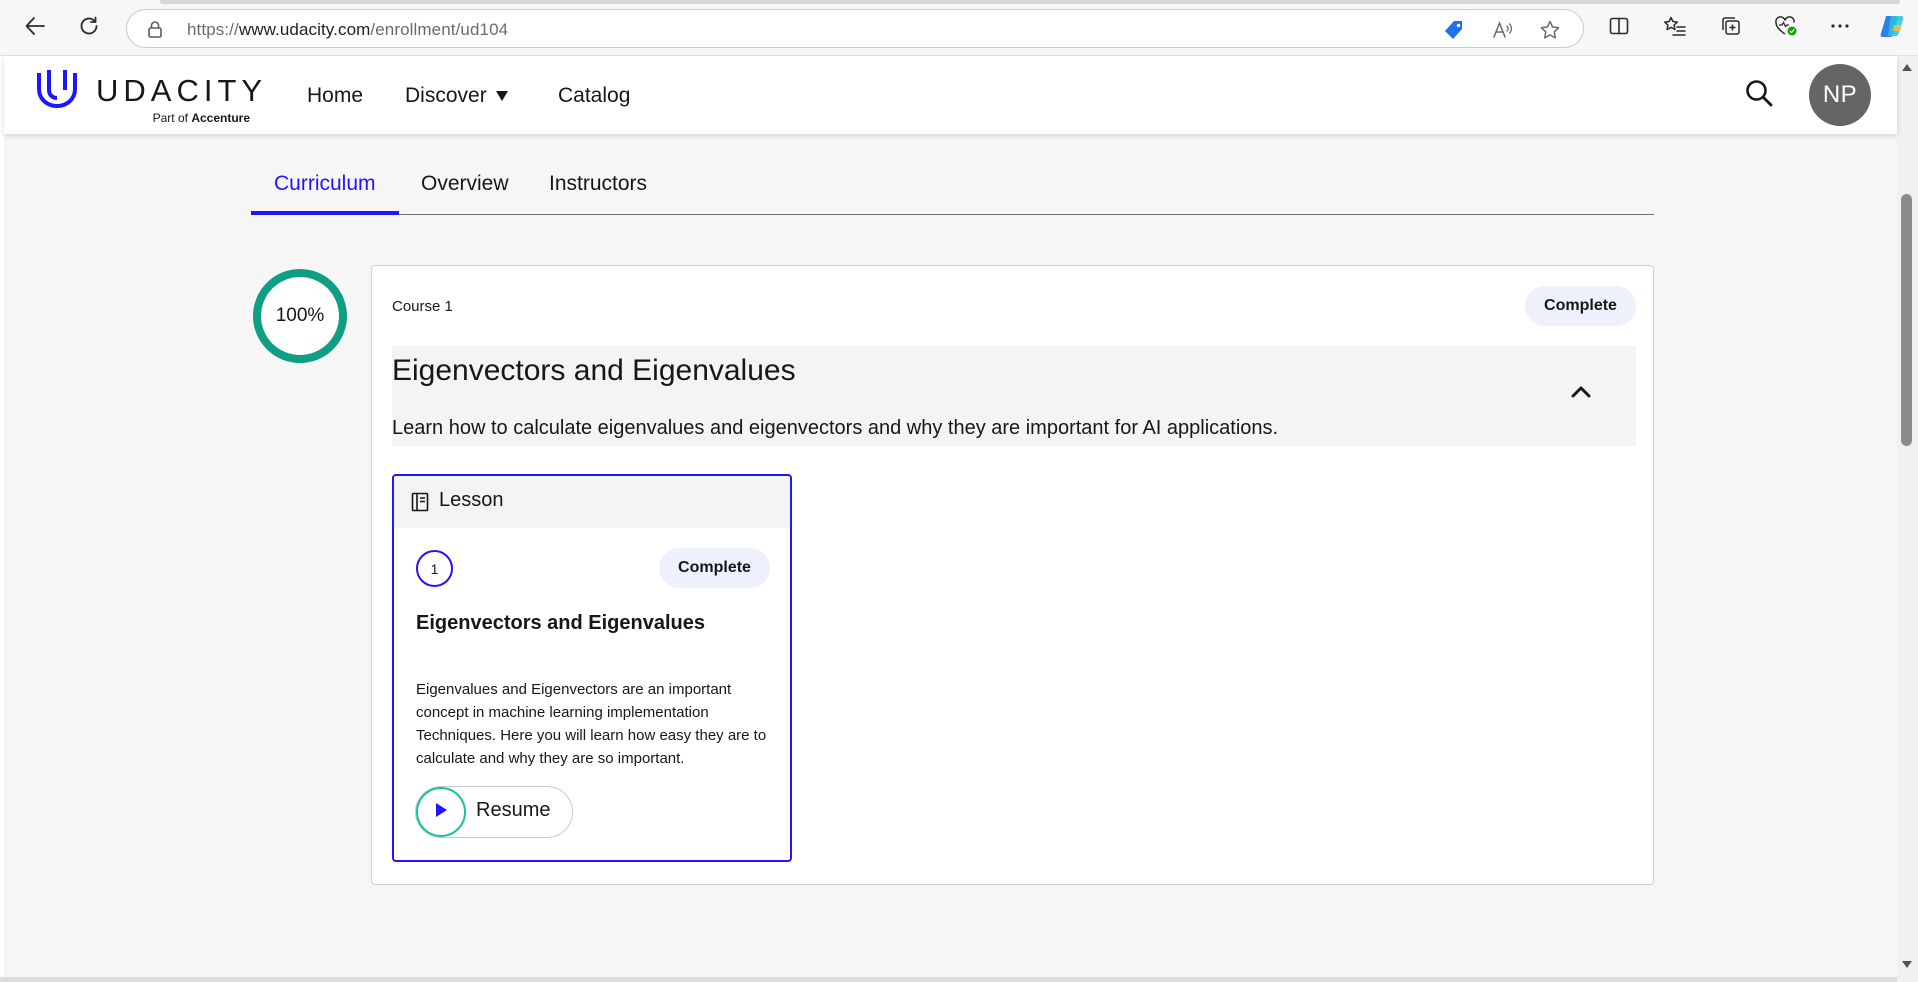 This screenshot has height=982, width=1918. What do you see at coordinates (714, 568) in the screenshot?
I see `lesson-status-badge: Complete` at bounding box center [714, 568].